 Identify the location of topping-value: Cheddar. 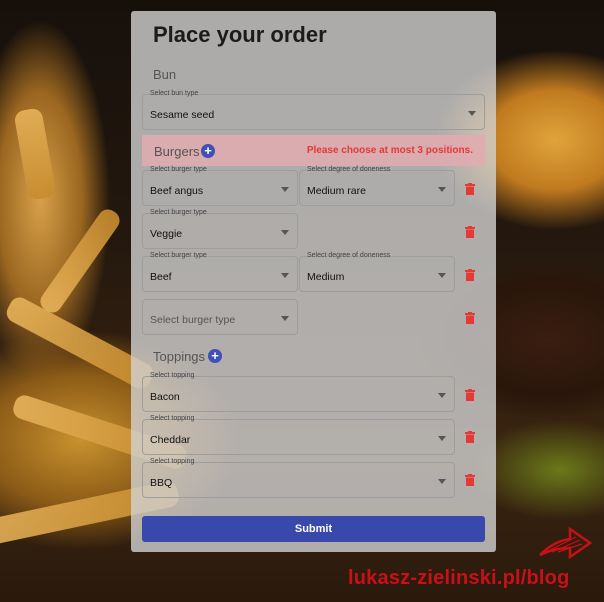
(170, 440).